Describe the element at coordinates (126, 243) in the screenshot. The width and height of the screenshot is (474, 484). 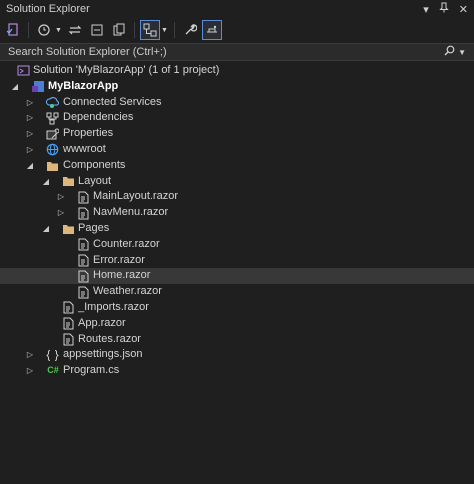
I see `tree-item-label: Counter.razor` at that location.